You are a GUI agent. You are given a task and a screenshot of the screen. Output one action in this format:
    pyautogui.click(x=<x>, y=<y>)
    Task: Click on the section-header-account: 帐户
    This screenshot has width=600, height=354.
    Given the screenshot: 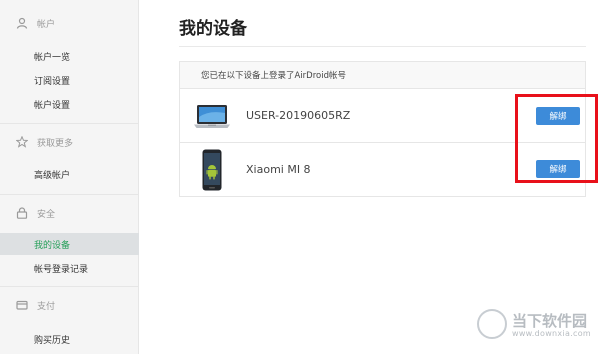 What is the action you would take?
    pyautogui.click(x=69, y=23)
    